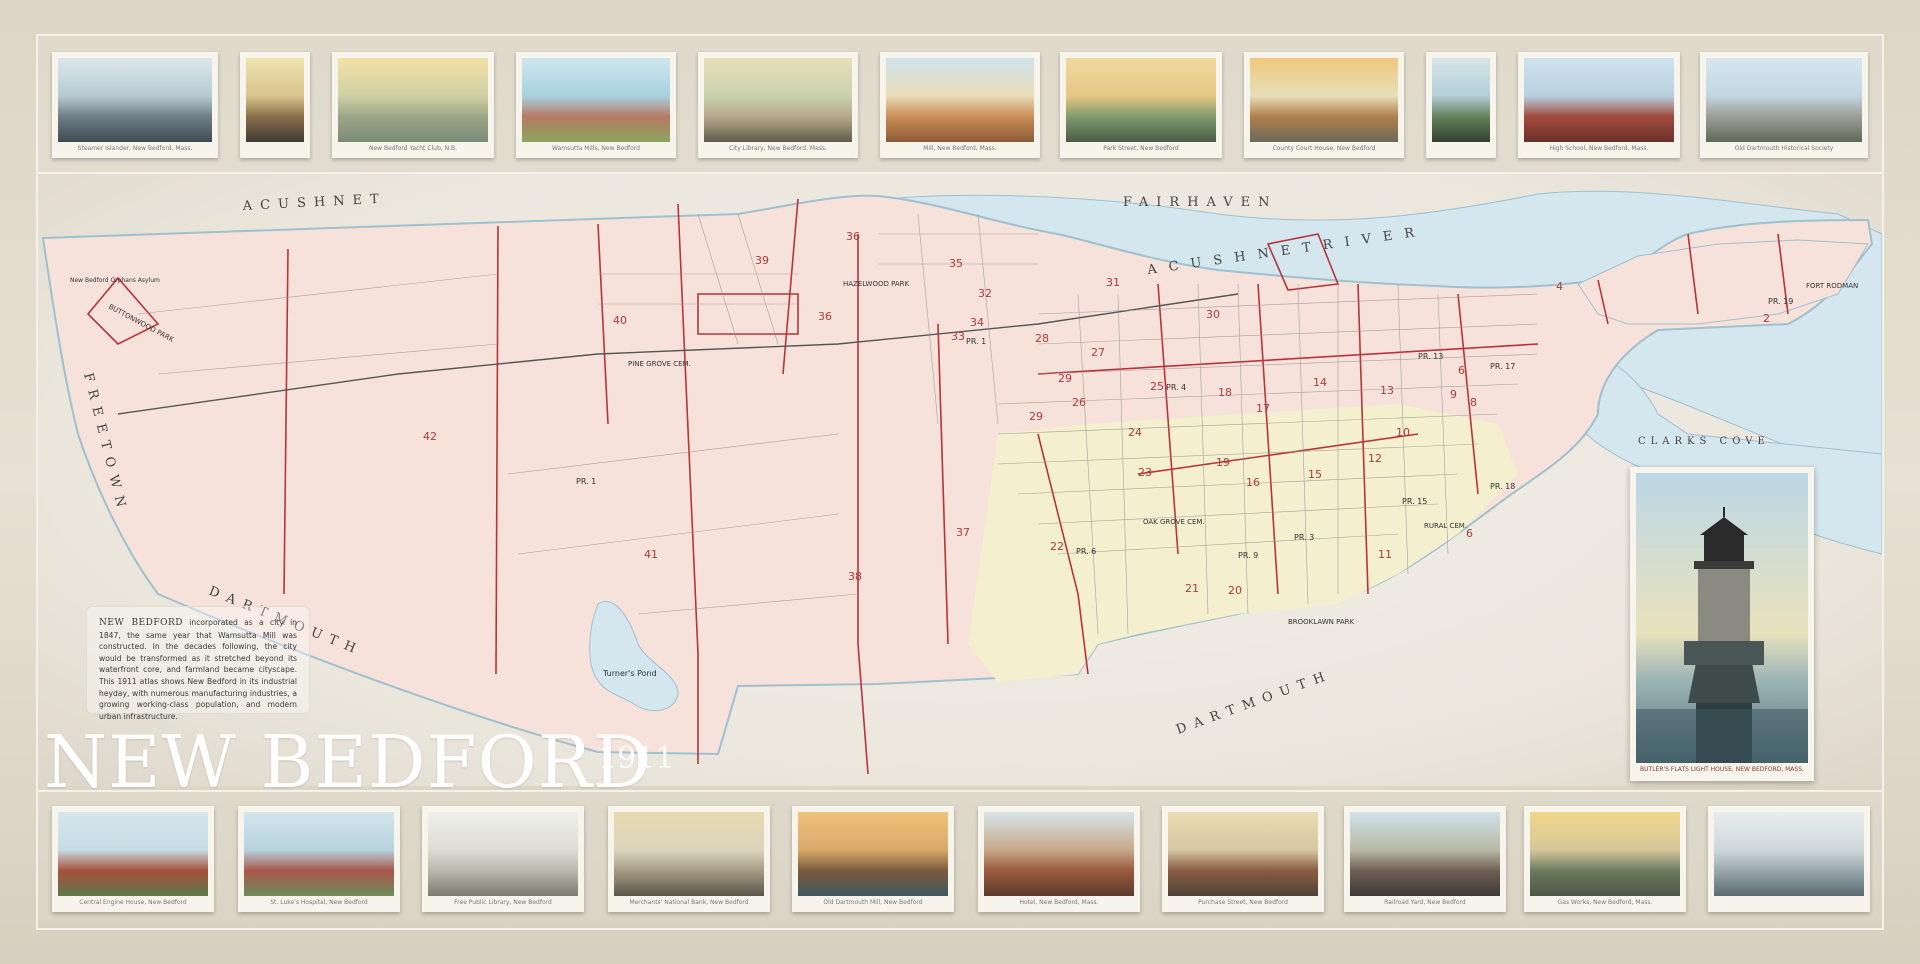 This screenshot has height=964, width=1920. I want to click on town-label-fairhaven: FAIRHAVEN, so click(1200, 202).